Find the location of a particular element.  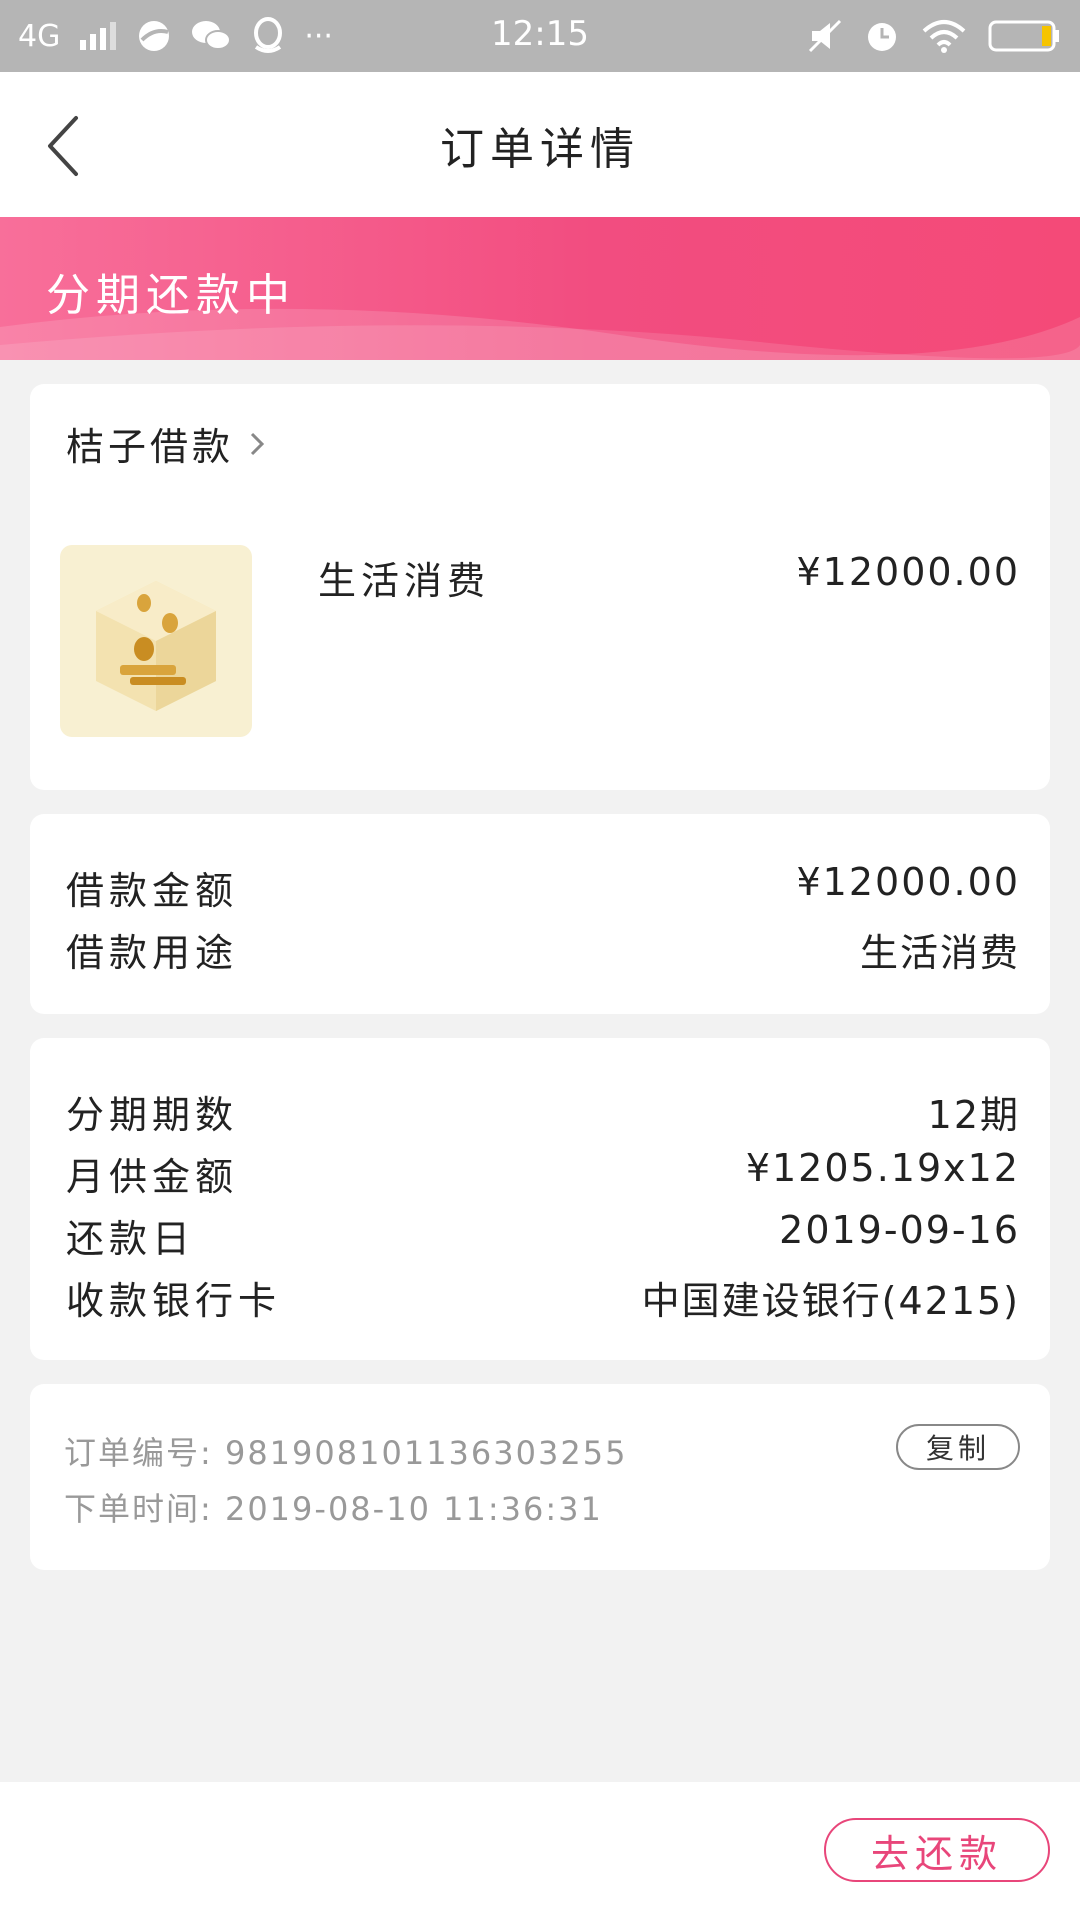

chevron-left-icon is located at coordinates (63, 146).